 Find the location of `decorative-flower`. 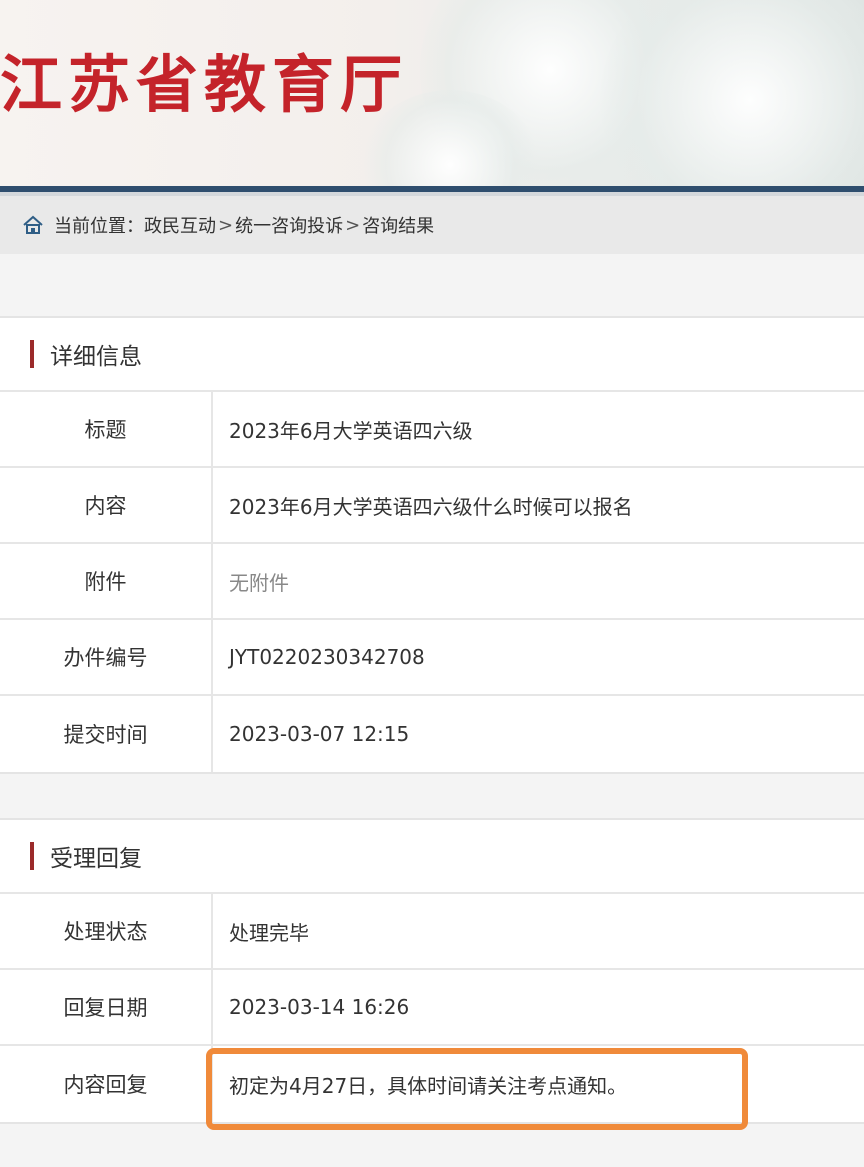

decorative-flower is located at coordinates (732, 93).